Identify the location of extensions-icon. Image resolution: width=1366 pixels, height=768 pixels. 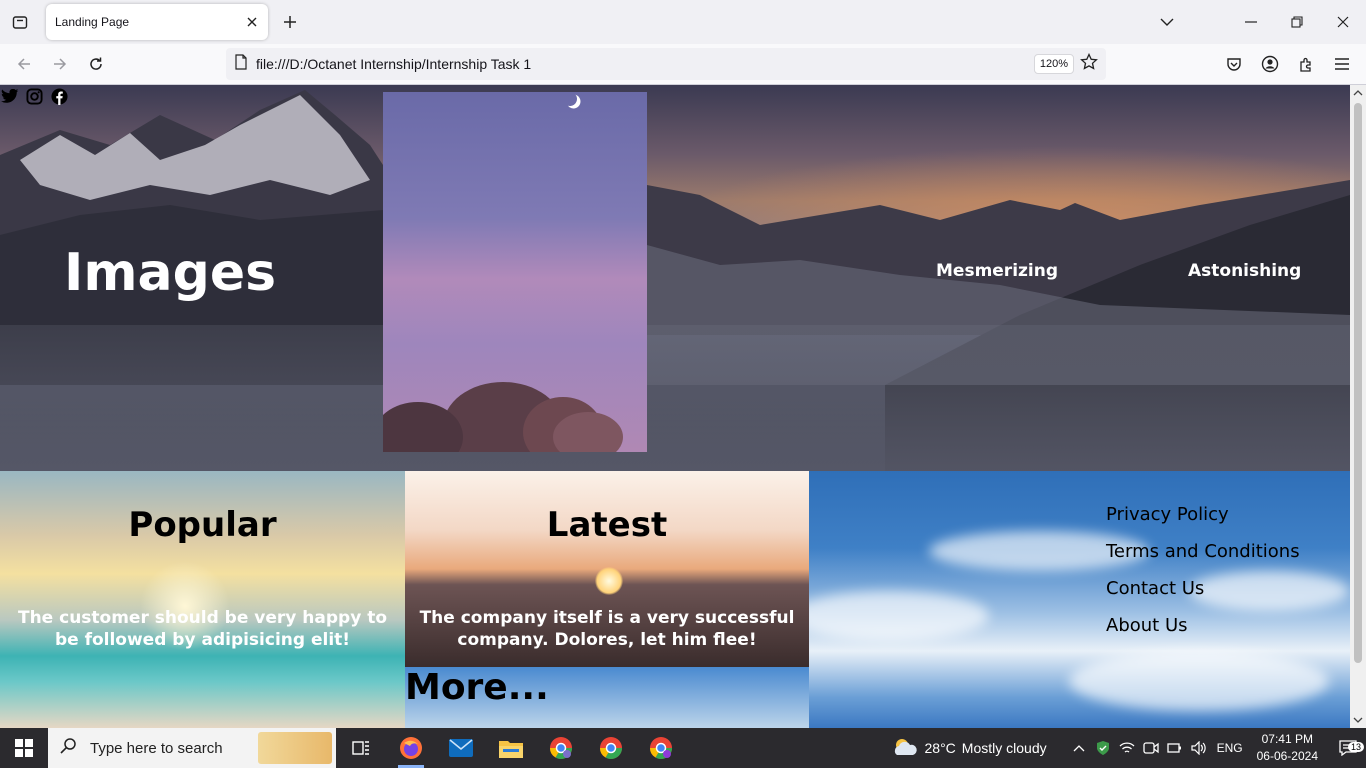
(1306, 64).